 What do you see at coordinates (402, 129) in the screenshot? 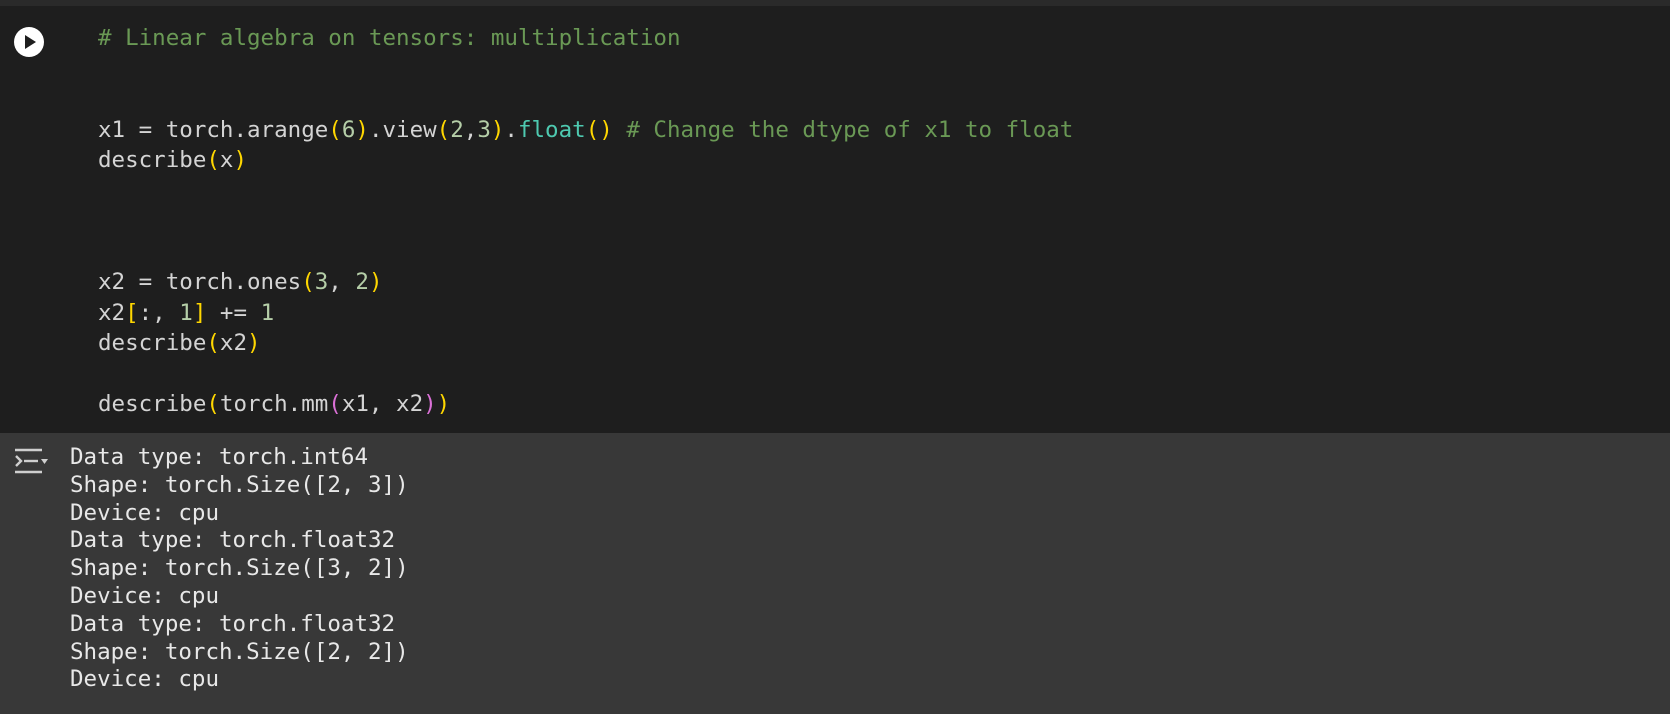
I see `code-token: .view` at bounding box center [402, 129].